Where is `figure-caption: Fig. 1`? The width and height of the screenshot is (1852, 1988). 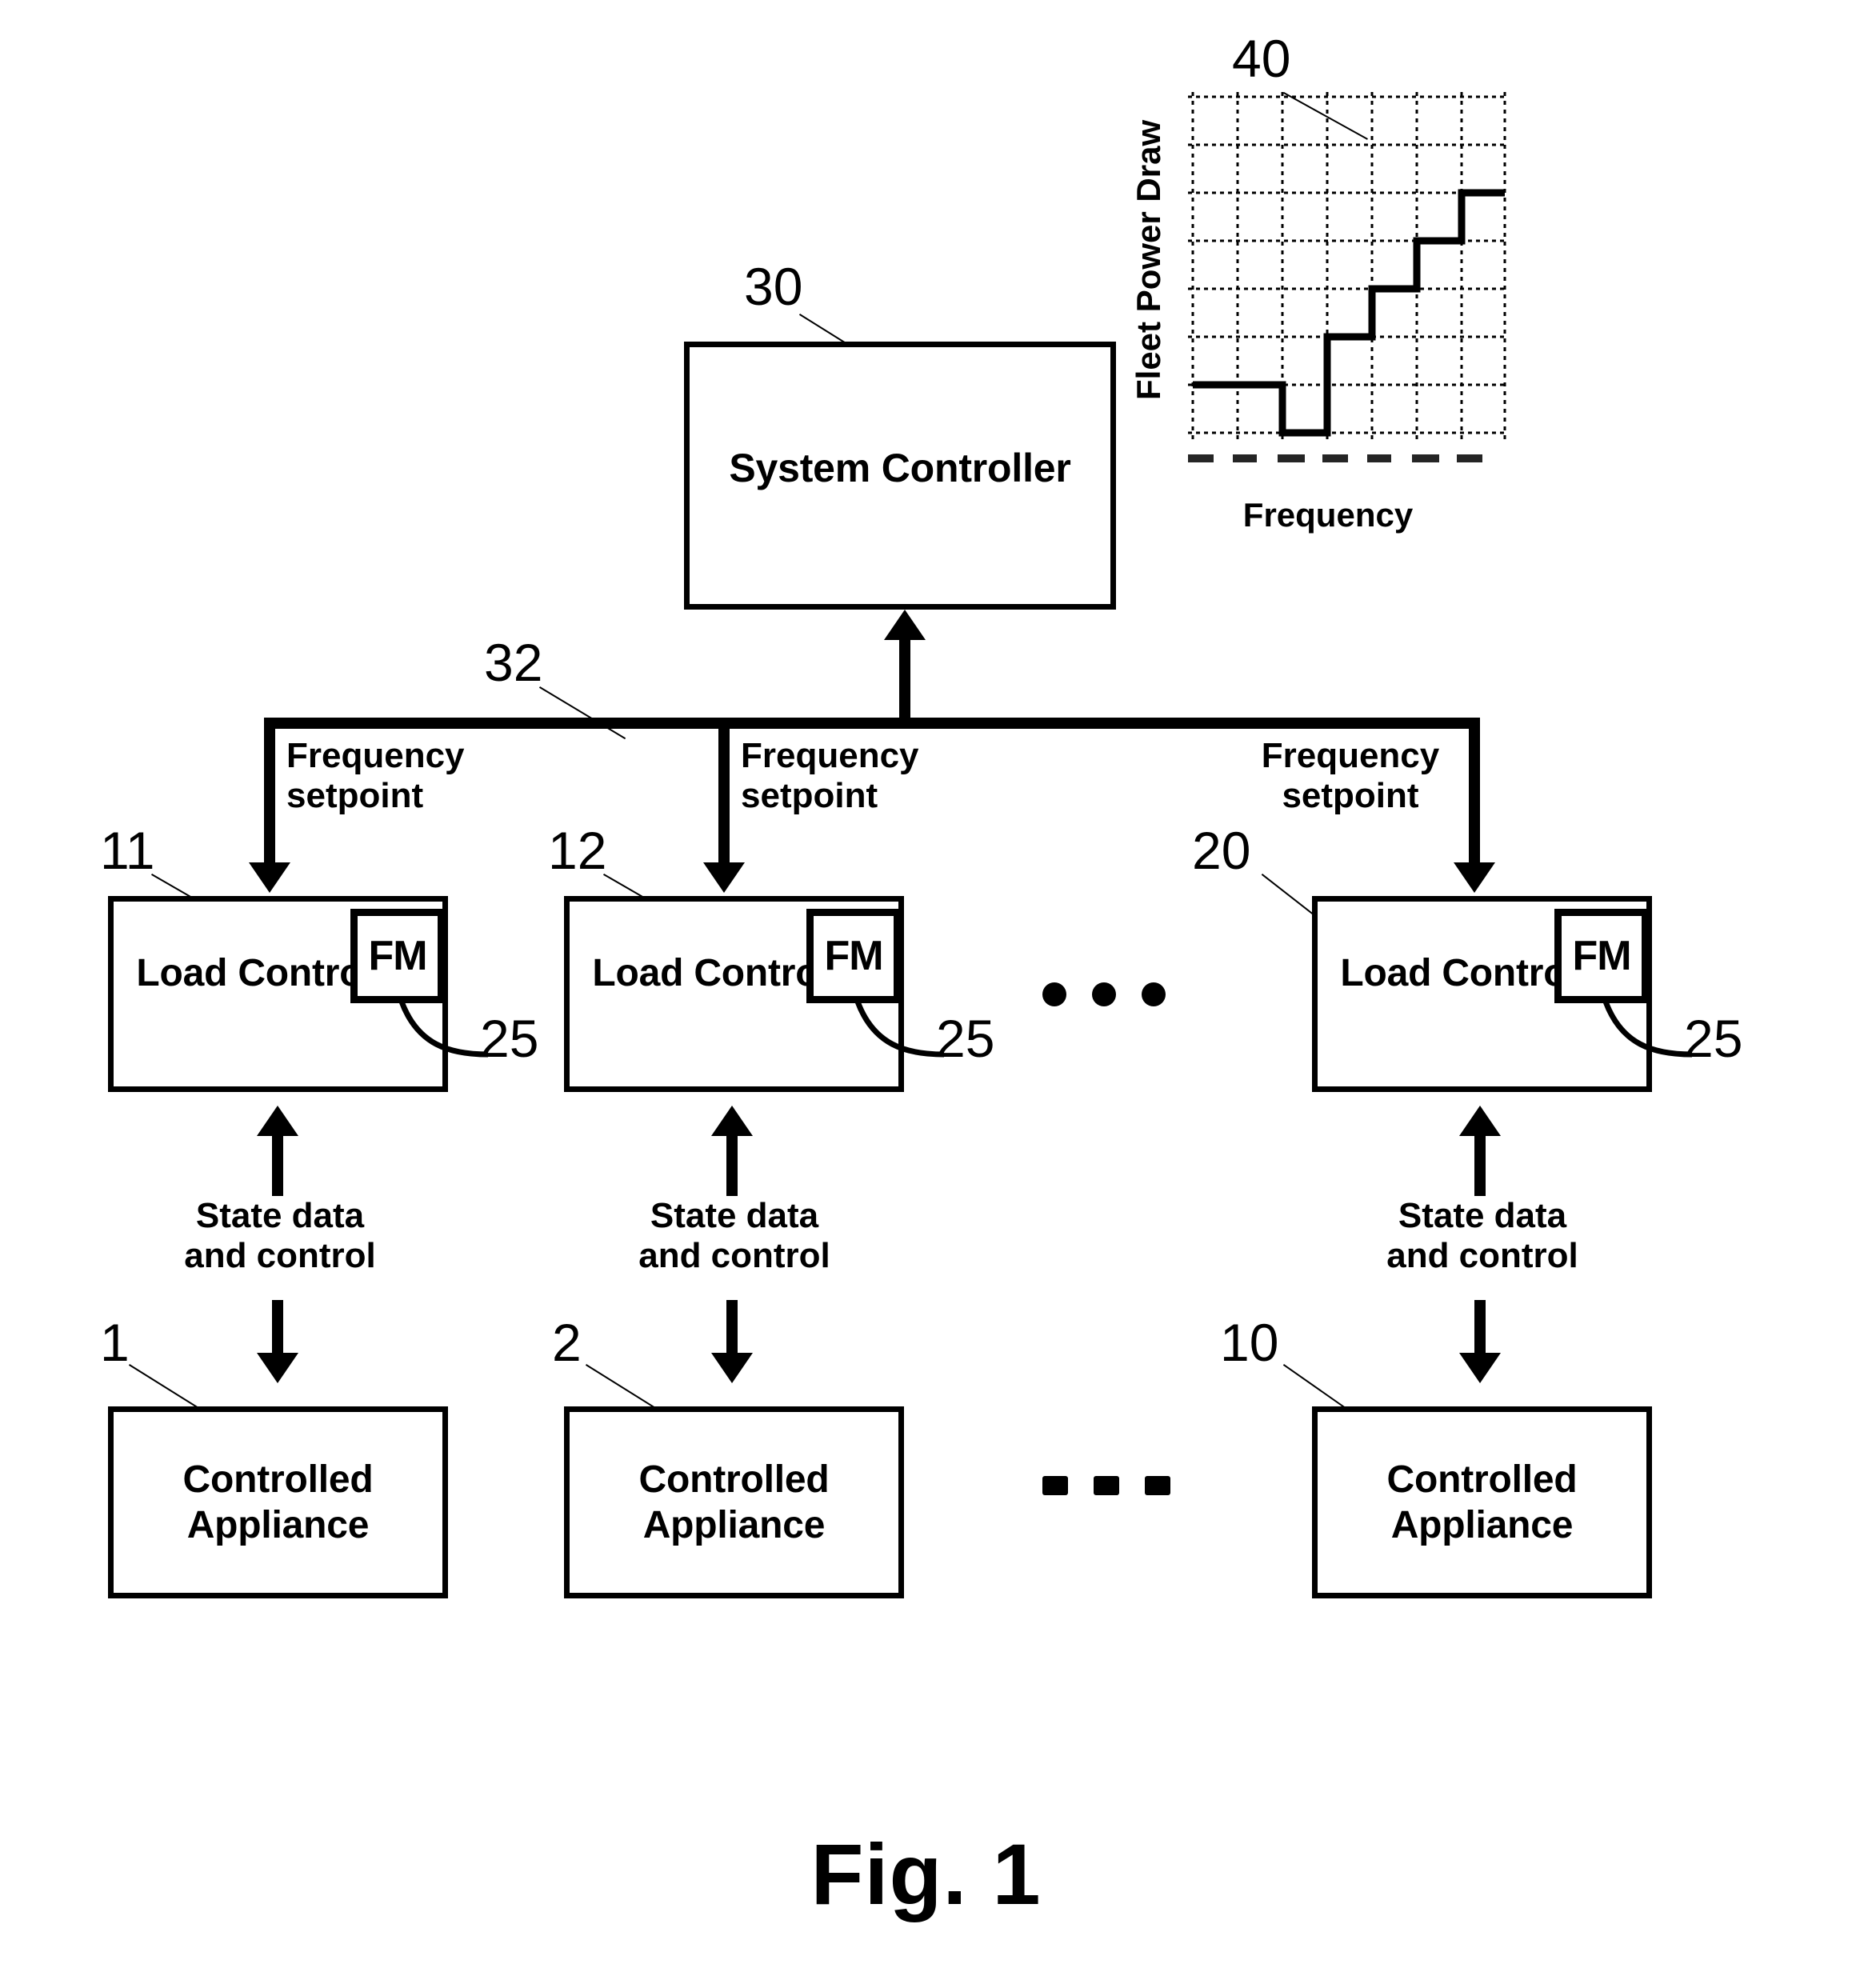
figure-caption: Fig. 1 is located at coordinates (926, 1874).